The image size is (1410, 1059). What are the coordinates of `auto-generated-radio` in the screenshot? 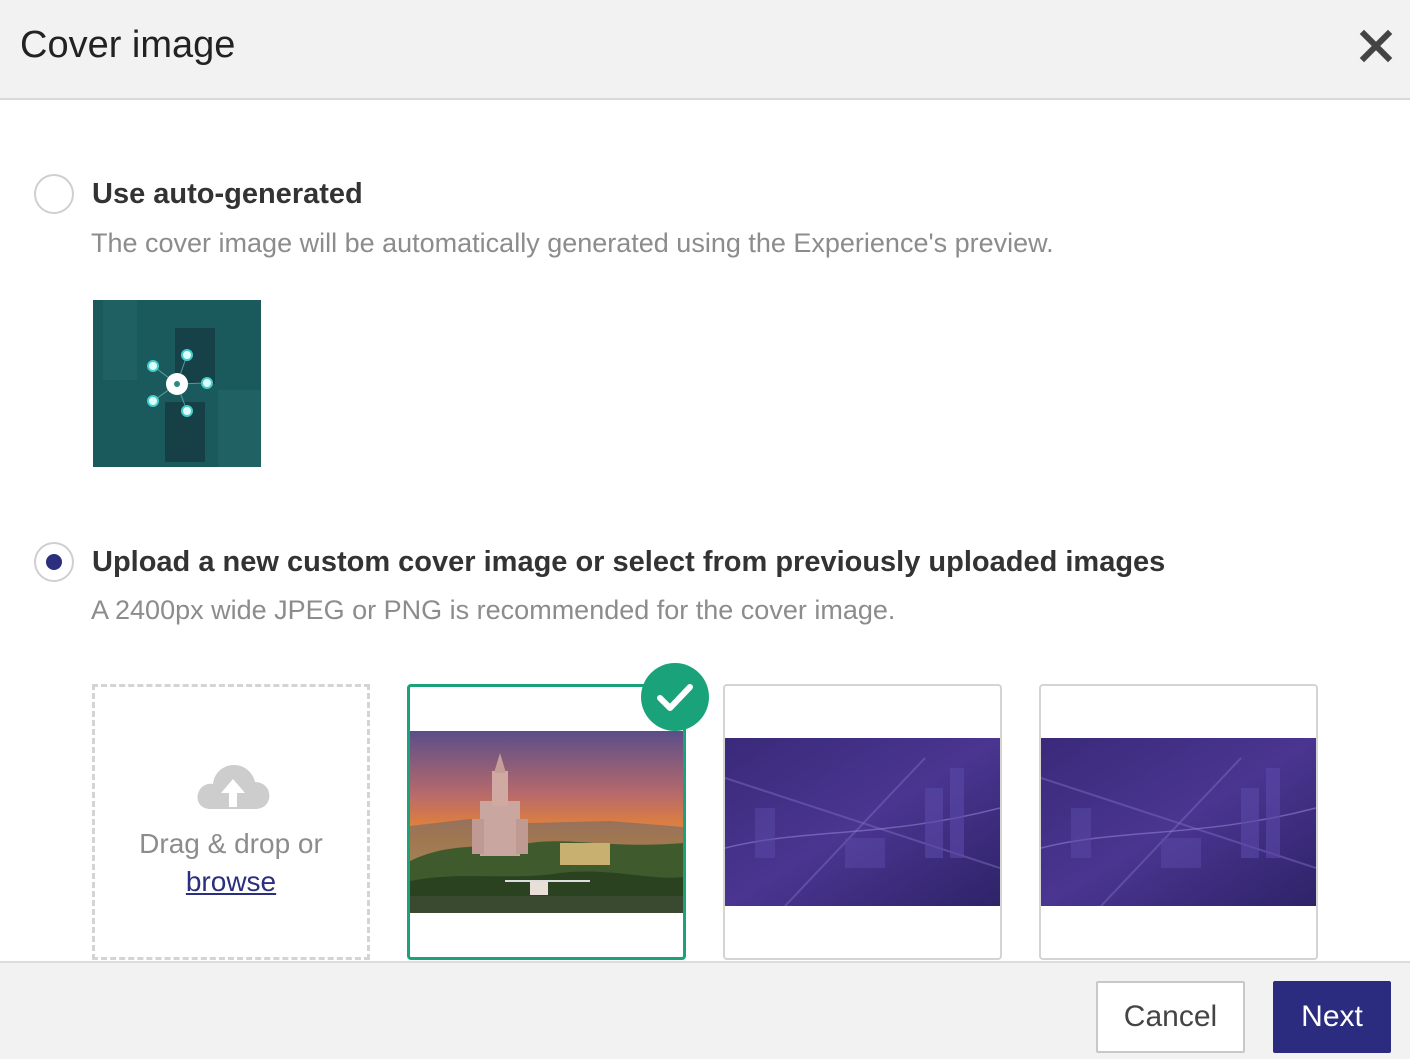 It's located at (54, 194).